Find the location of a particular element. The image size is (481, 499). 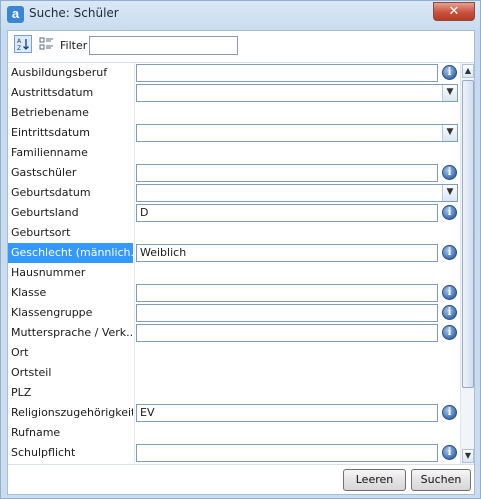

property-row: Ausbildungsberuf i is located at coordinates (233, 73).